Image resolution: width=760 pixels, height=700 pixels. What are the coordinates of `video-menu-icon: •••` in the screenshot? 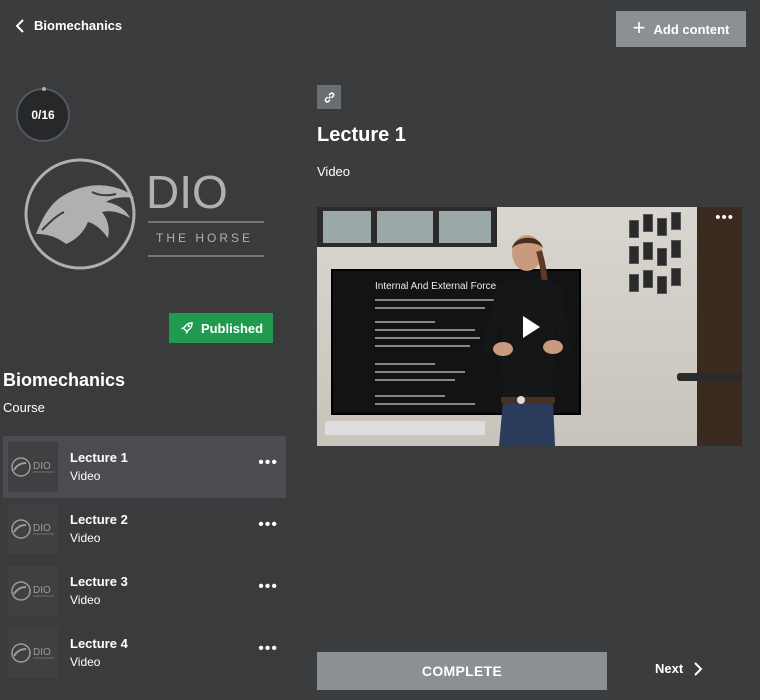 It's located at (724, 217).